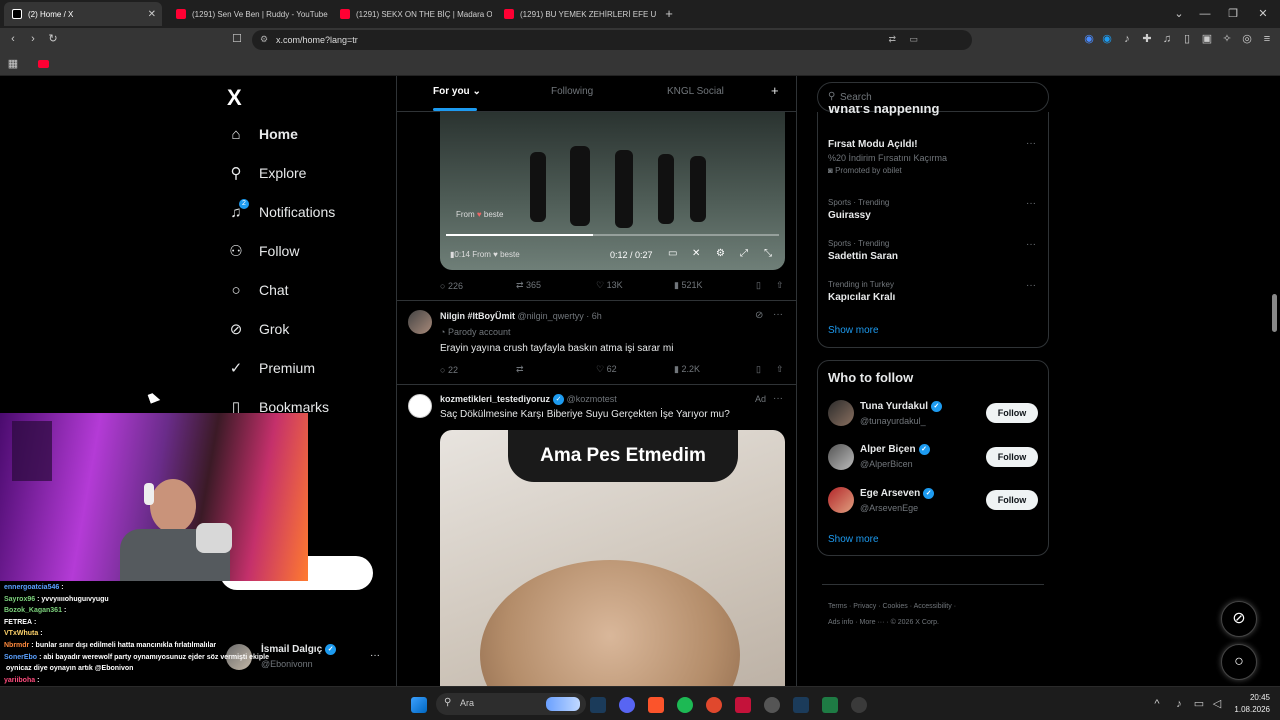 This screenshot has height=720, width=1280. Describe the element at coordinates (743, 705) in the screenshot. I see `adobe-icon` at that location.